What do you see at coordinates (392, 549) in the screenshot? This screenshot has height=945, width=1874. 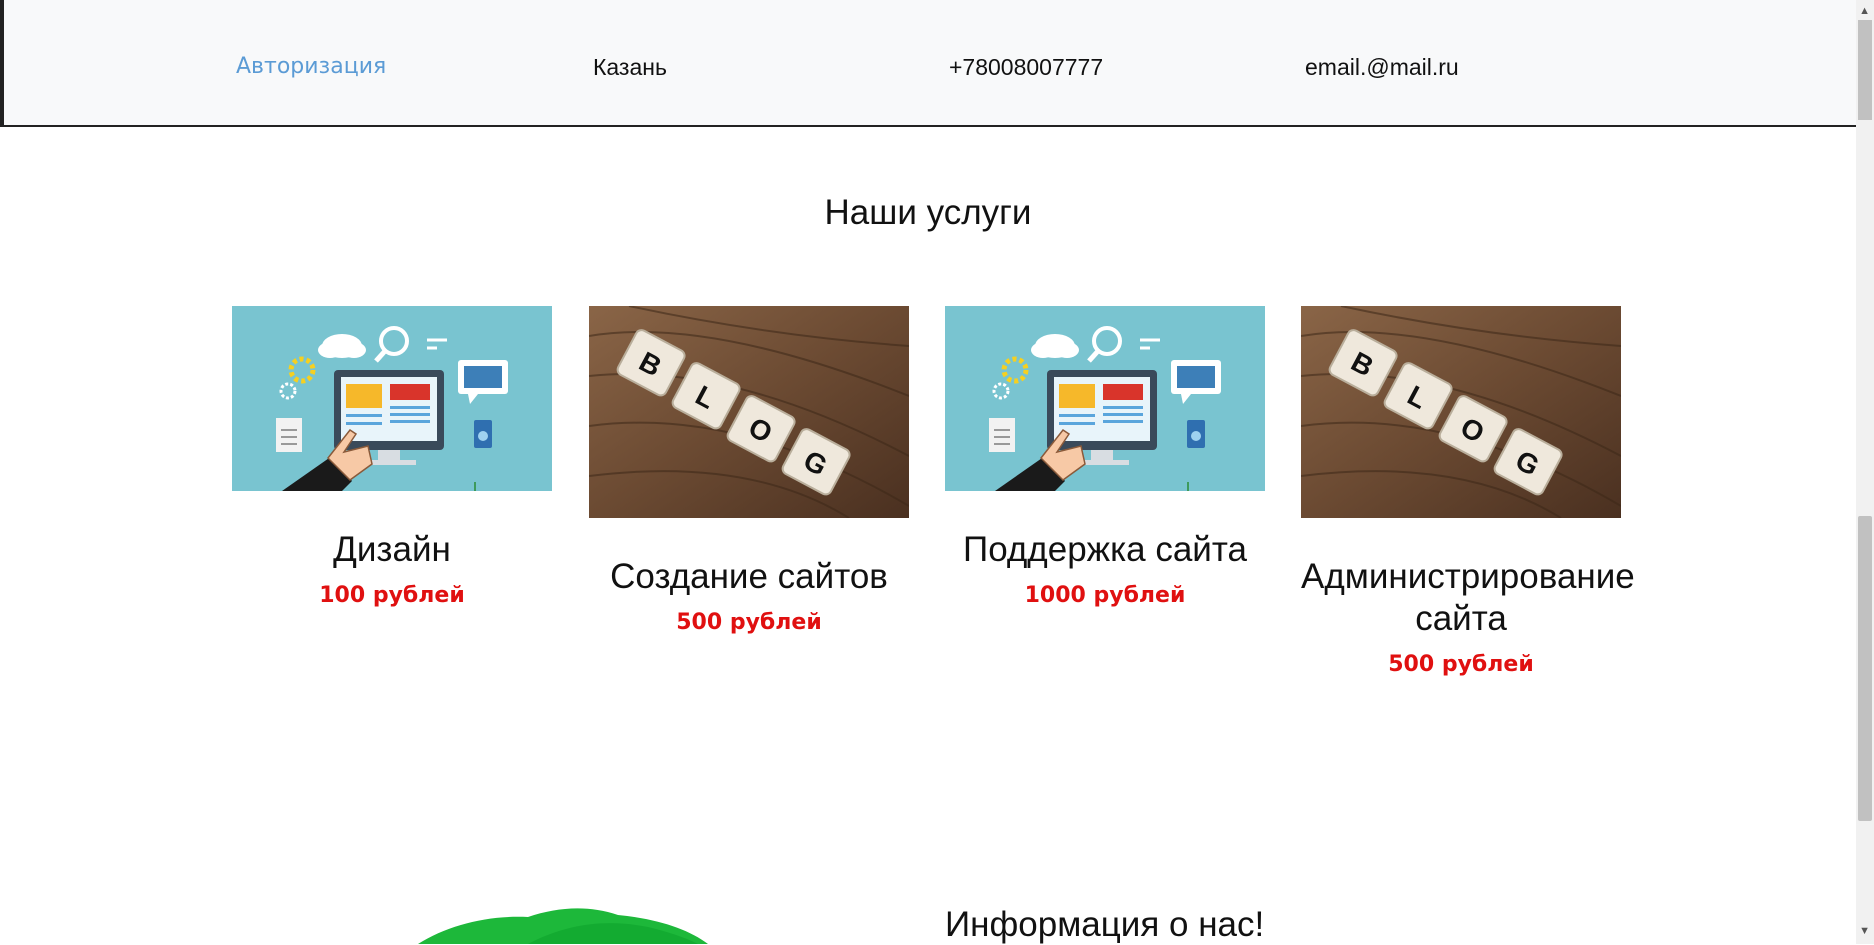 I see `service-name: Дизайн` at bounding box center [392, 549].